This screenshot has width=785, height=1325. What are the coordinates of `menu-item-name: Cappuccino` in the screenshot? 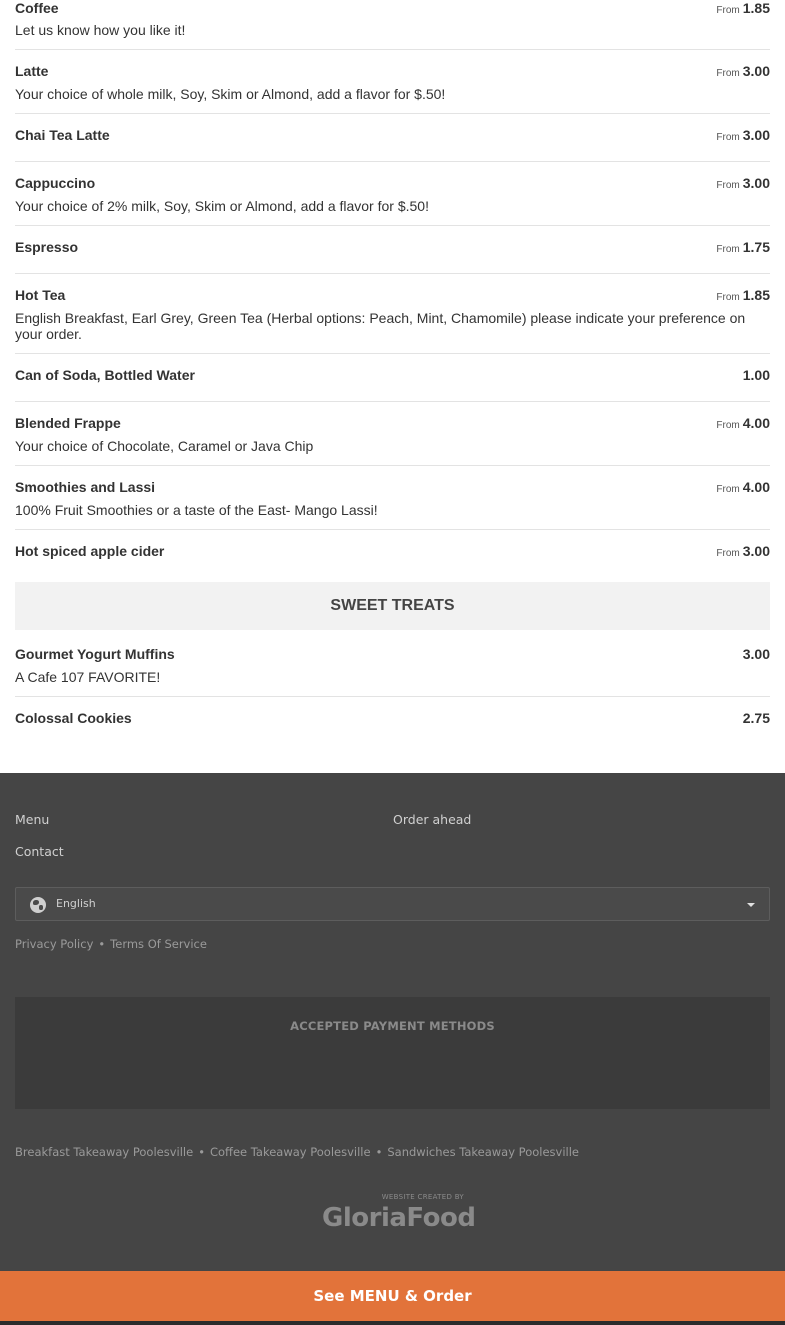 It's located at (55, 183).